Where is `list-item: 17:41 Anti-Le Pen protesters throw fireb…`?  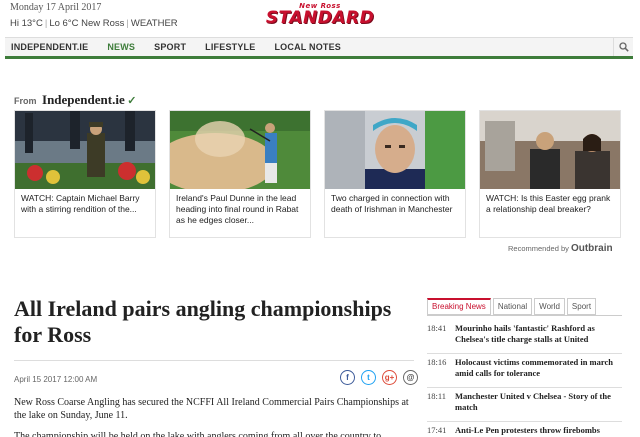 list-item: 17:41 Anti-Le Pen protesters throw fireb… is located at coordinates (524, 429).